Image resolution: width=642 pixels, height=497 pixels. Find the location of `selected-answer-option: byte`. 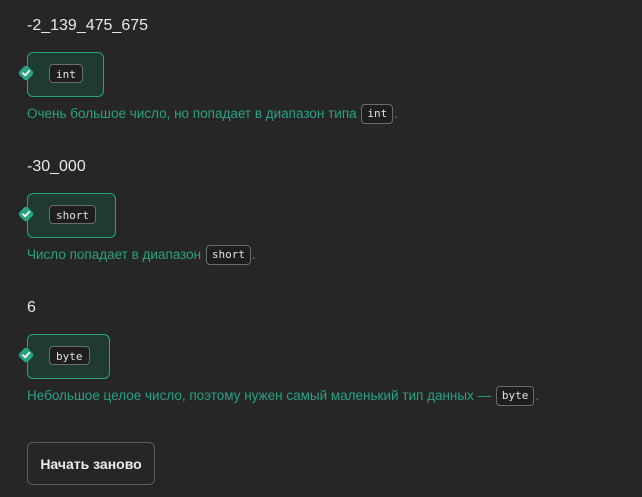

selected-answer-option: byte is located at coordinates (68, 356).